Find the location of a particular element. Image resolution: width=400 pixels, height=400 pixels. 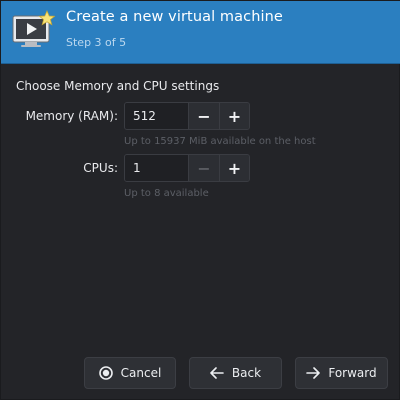

forward-button: Forward is located at coordinates (341, 373).